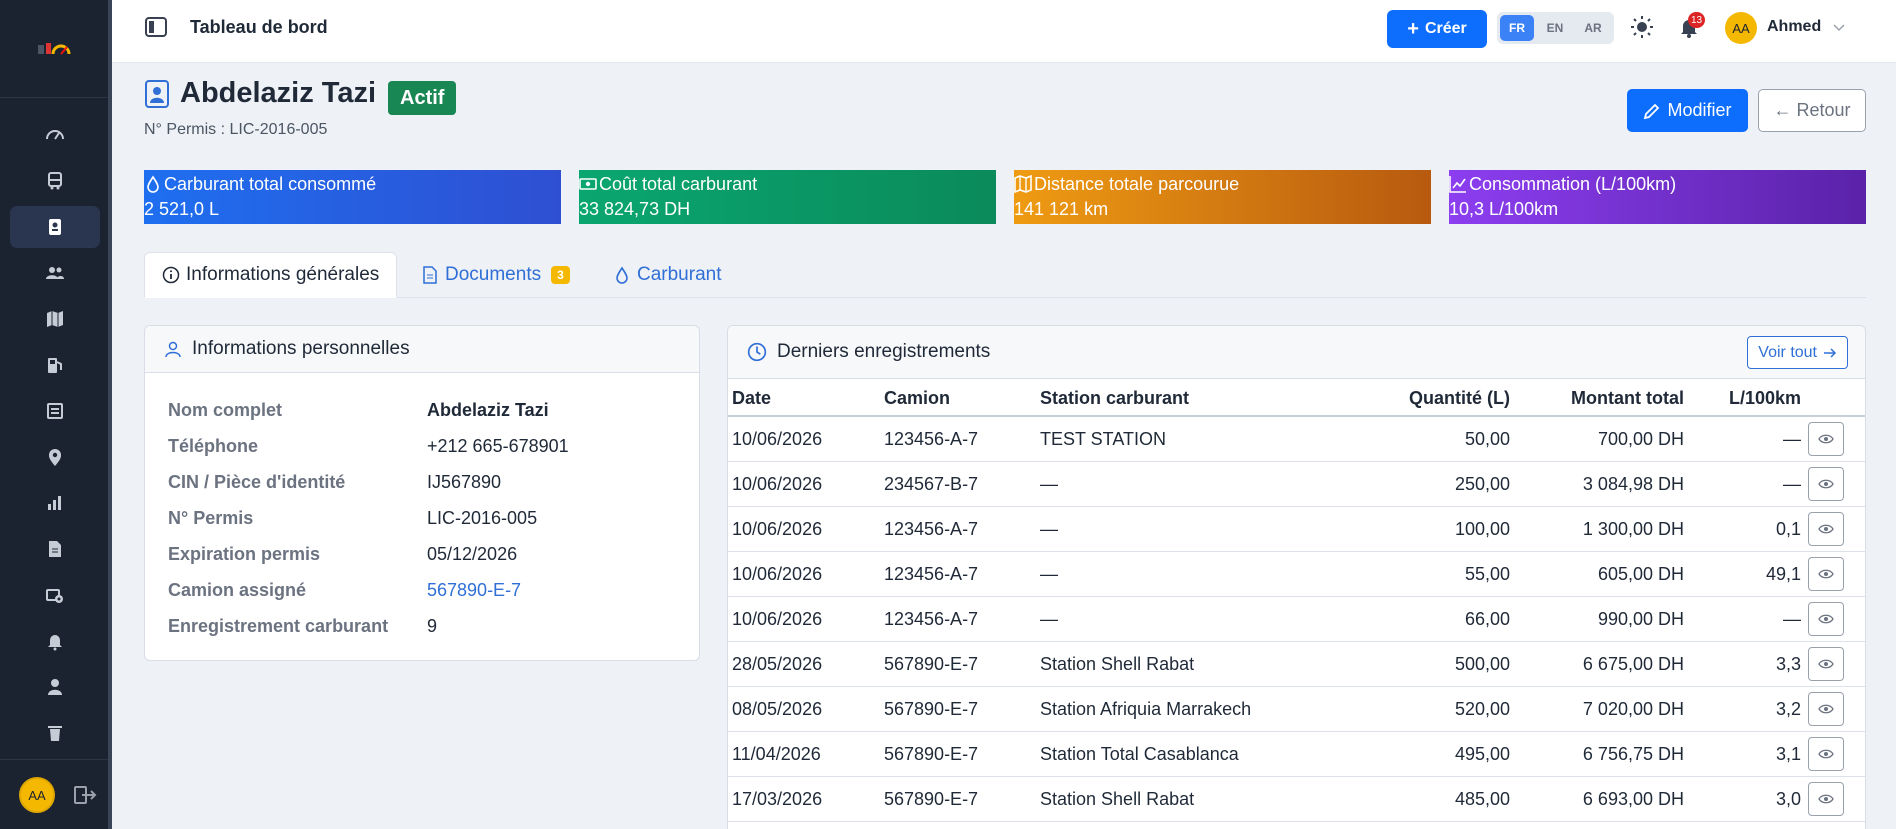  What do you see at coordinates (1482, 664) in the screenshot?
I see `cell-quantity: 500,00` at bounding box center [1482, 664].